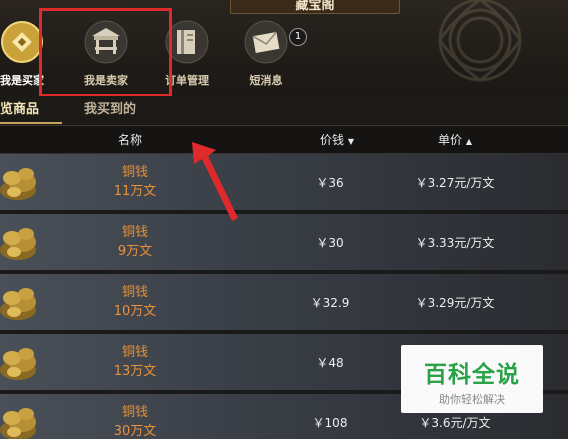  I want to click on item-name-cell: 铜钱 30万文, so click(135, 421).